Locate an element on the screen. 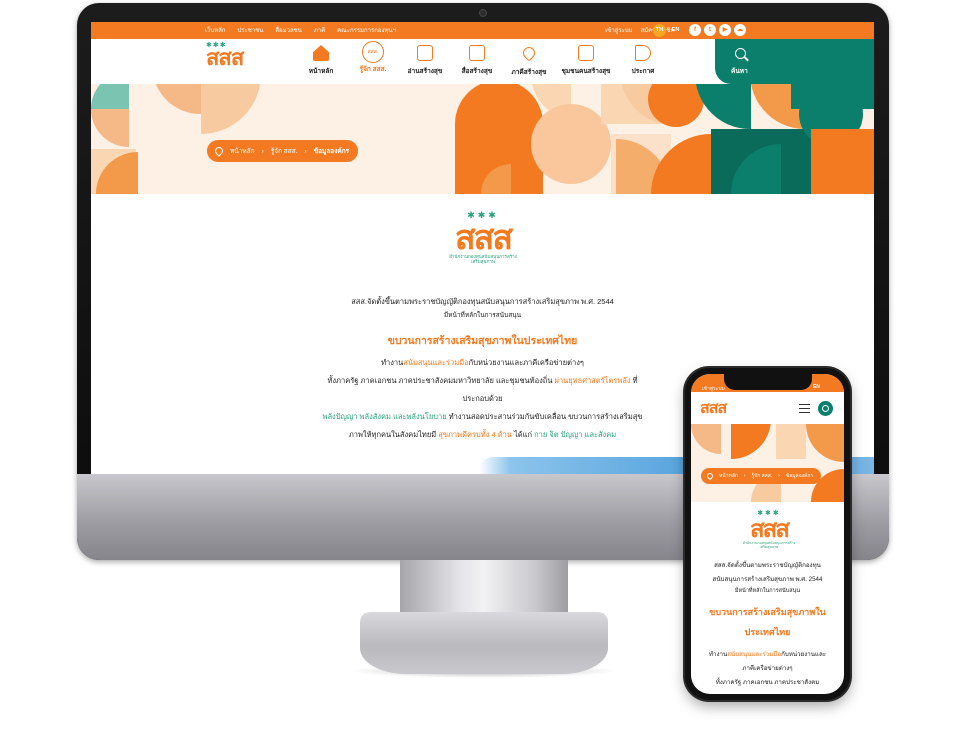  top-link-public: ประชาชน is located at coordinates (251, 30).